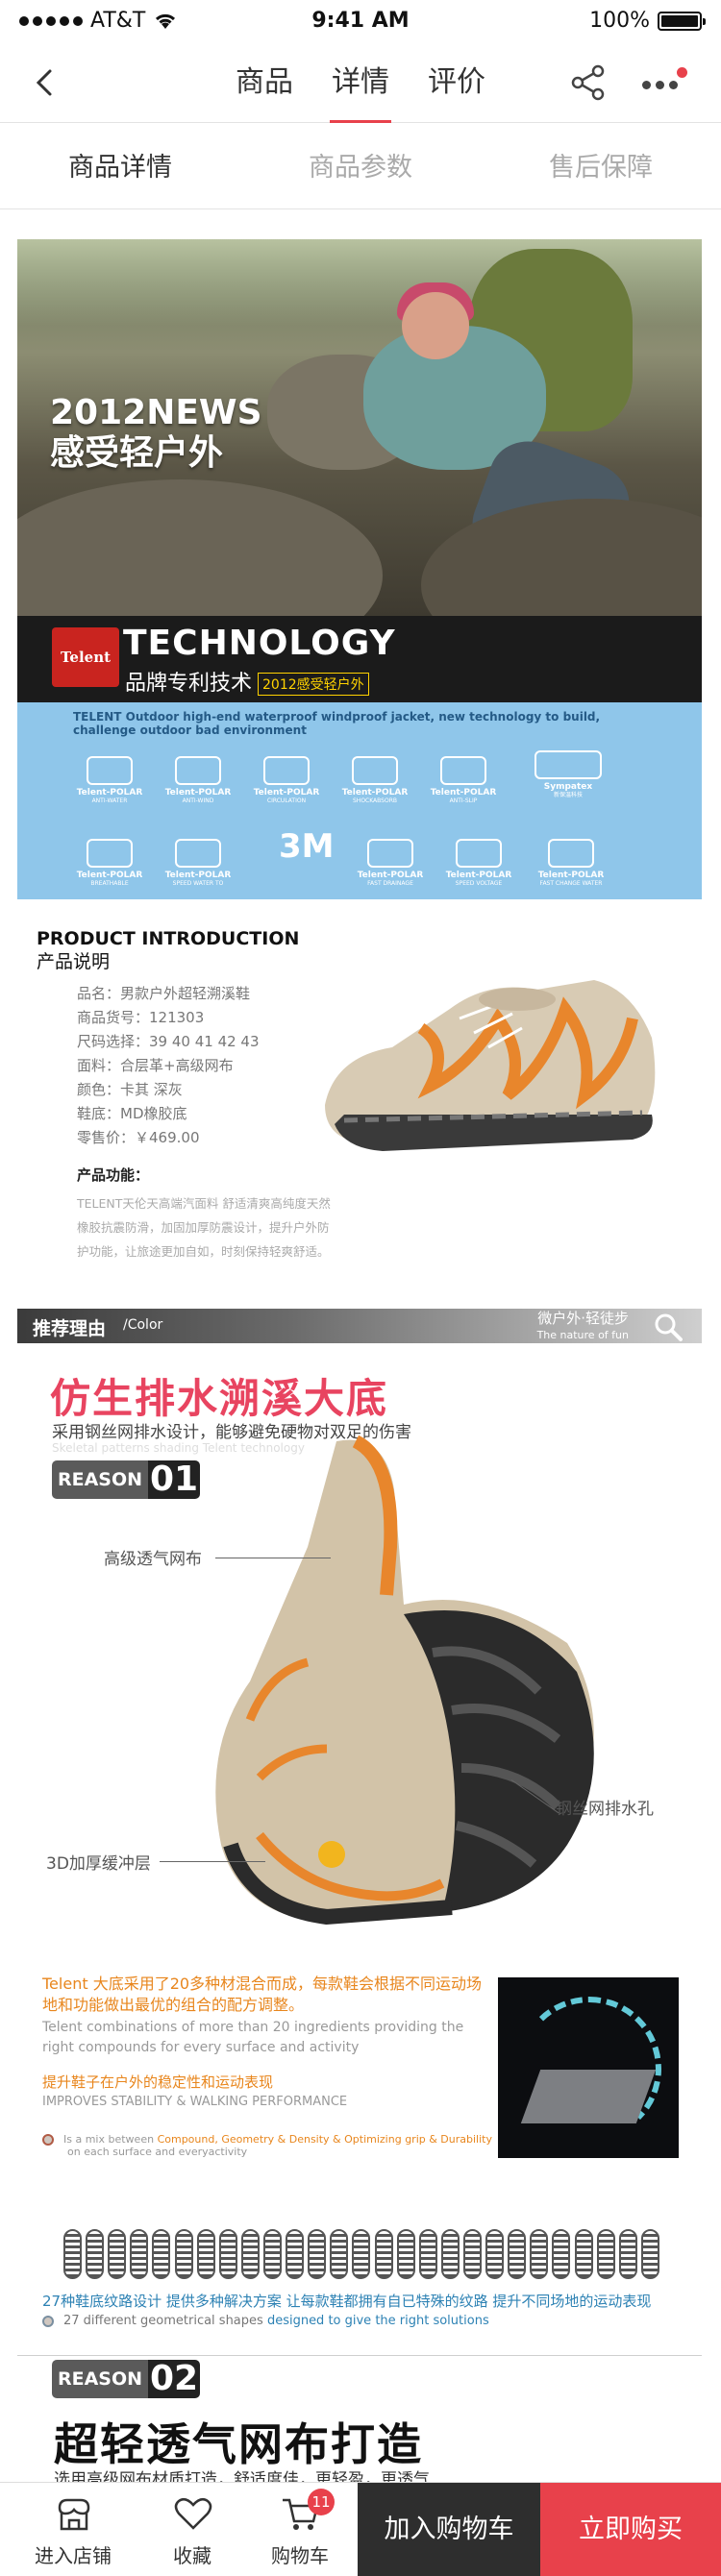 This screenshot has height=2576, width=721. I want to click on spec-item: 鞋底：MD橡胶底, so click(132, 1113).